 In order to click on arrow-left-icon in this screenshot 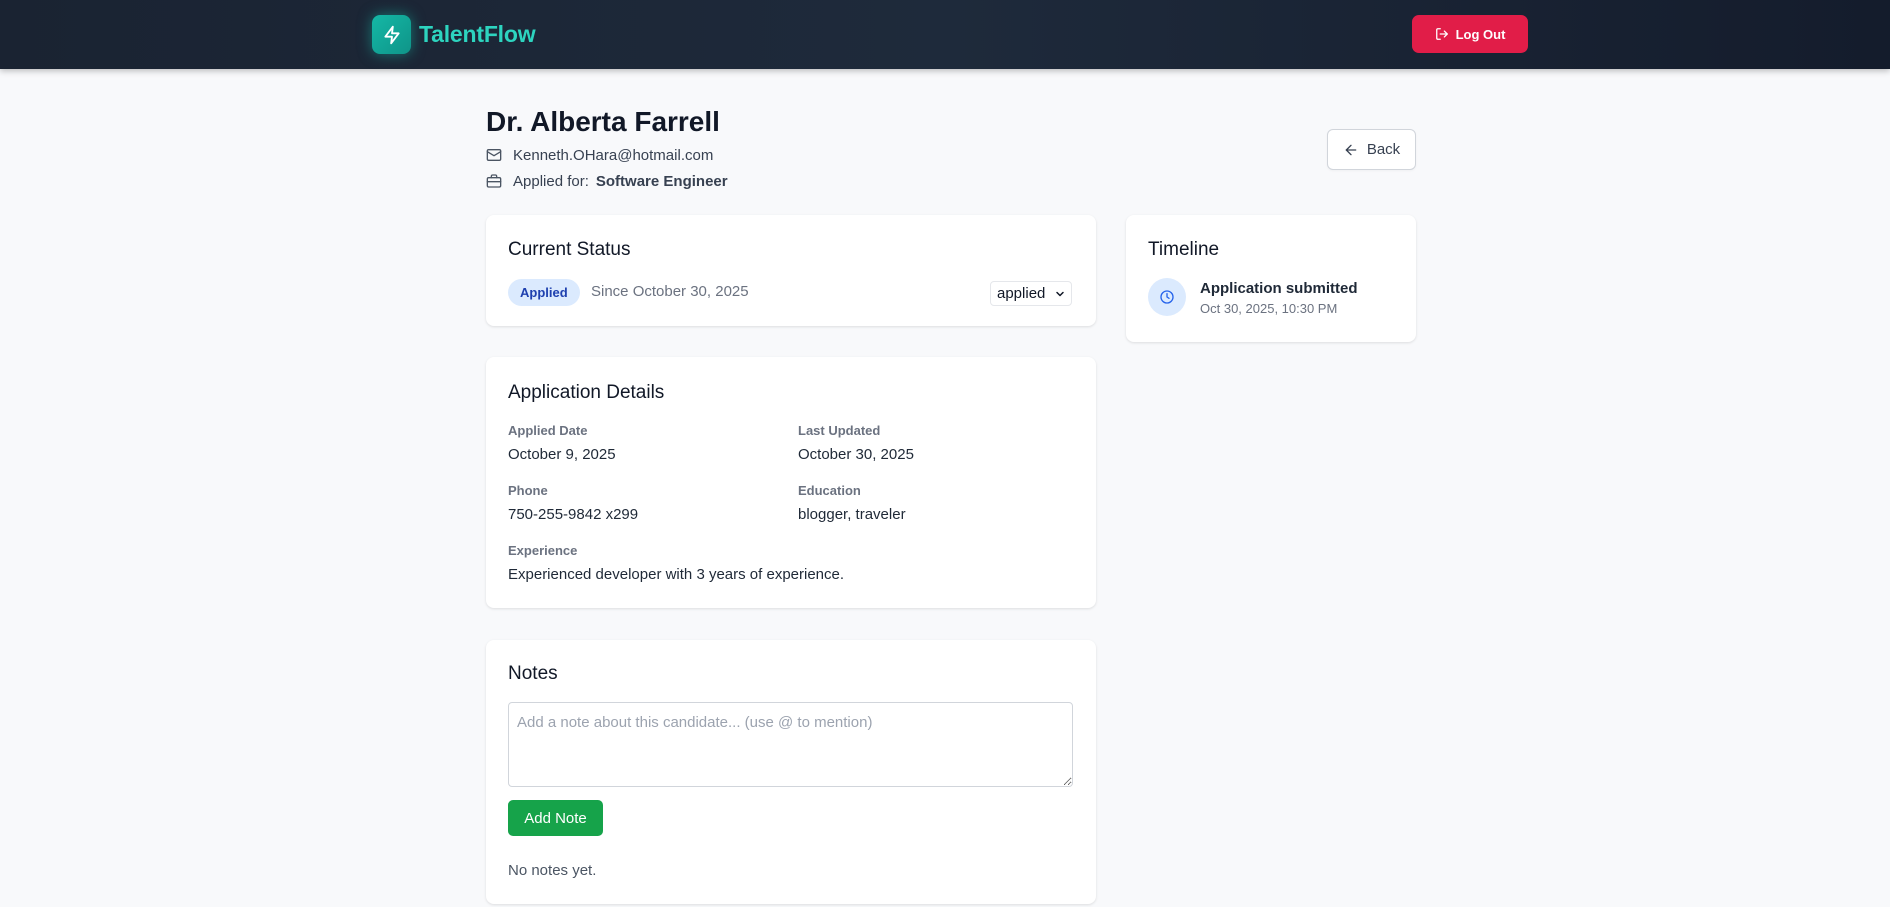, I will do `click(1351, 150)`.